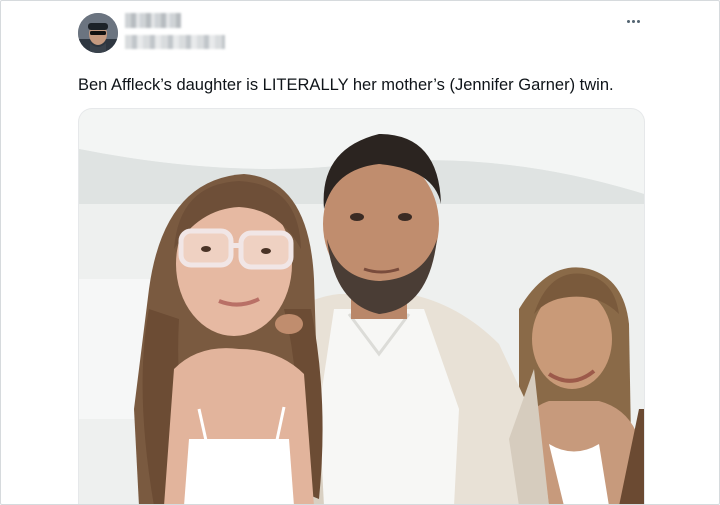 Image resolution: width=720 pixels, height=505 pixels. I want to click on author-avatar, so click(98, 33).